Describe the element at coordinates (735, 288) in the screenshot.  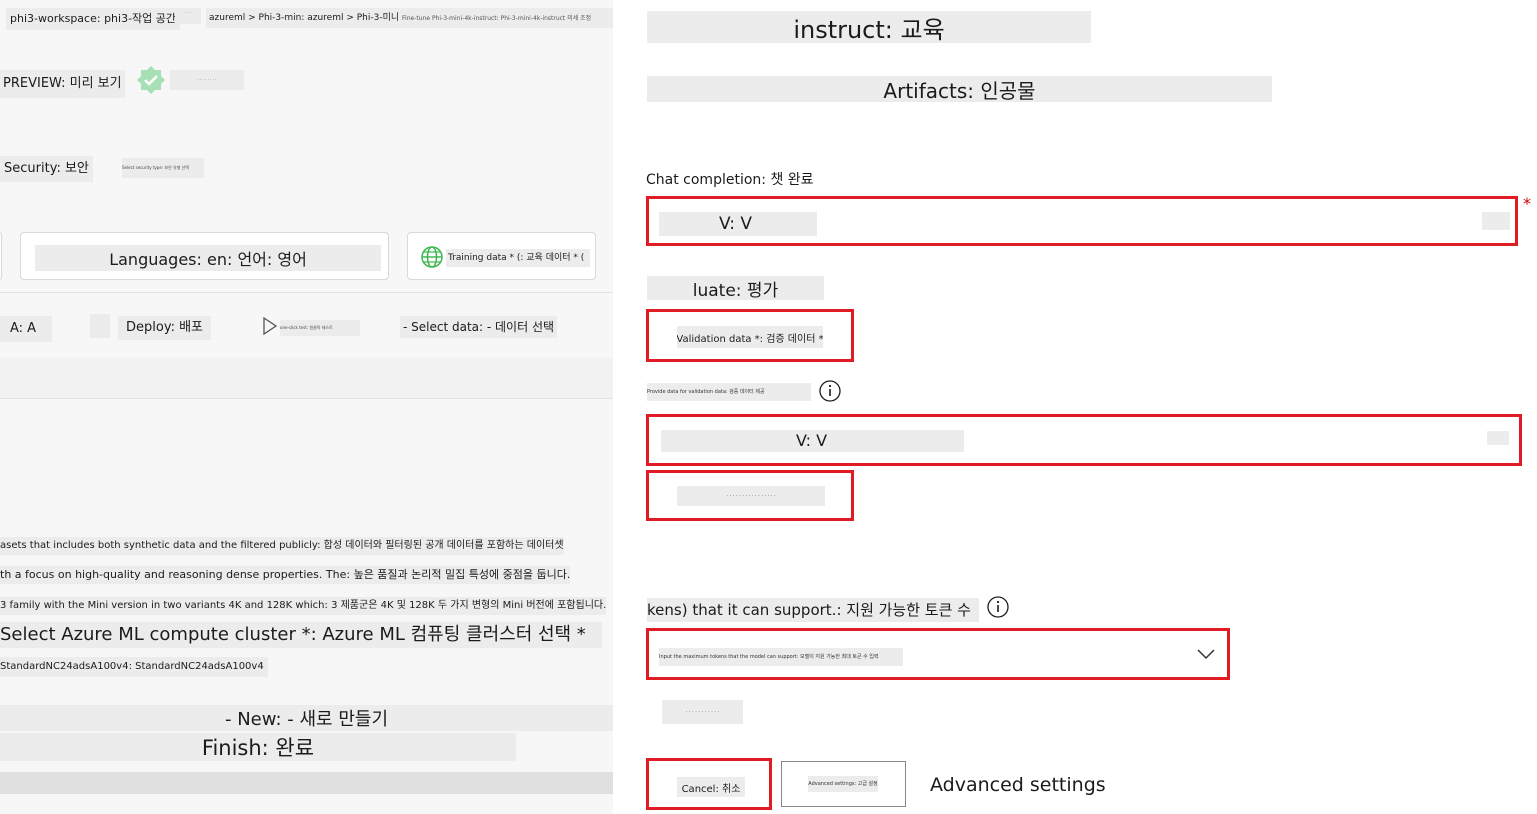
I see `evaluate-label: luate: 평가` at that location.